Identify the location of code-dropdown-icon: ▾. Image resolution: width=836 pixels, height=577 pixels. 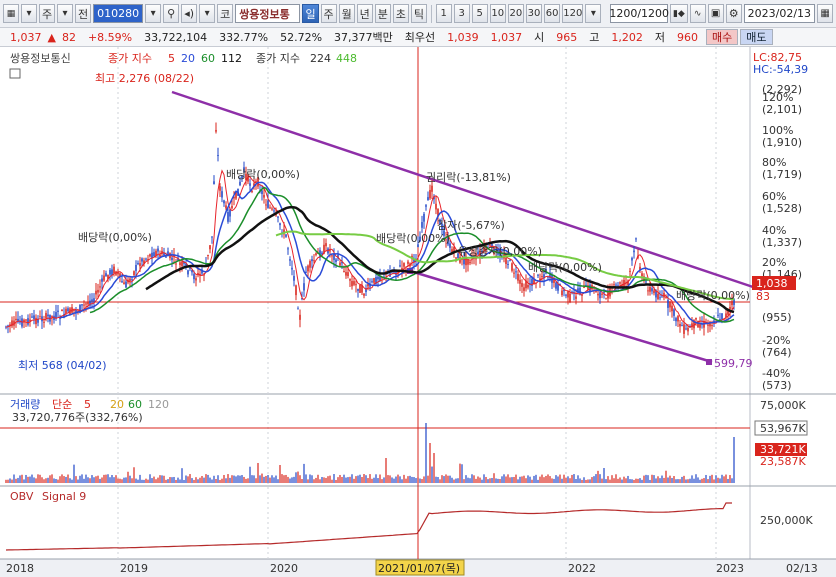
(153, 13).